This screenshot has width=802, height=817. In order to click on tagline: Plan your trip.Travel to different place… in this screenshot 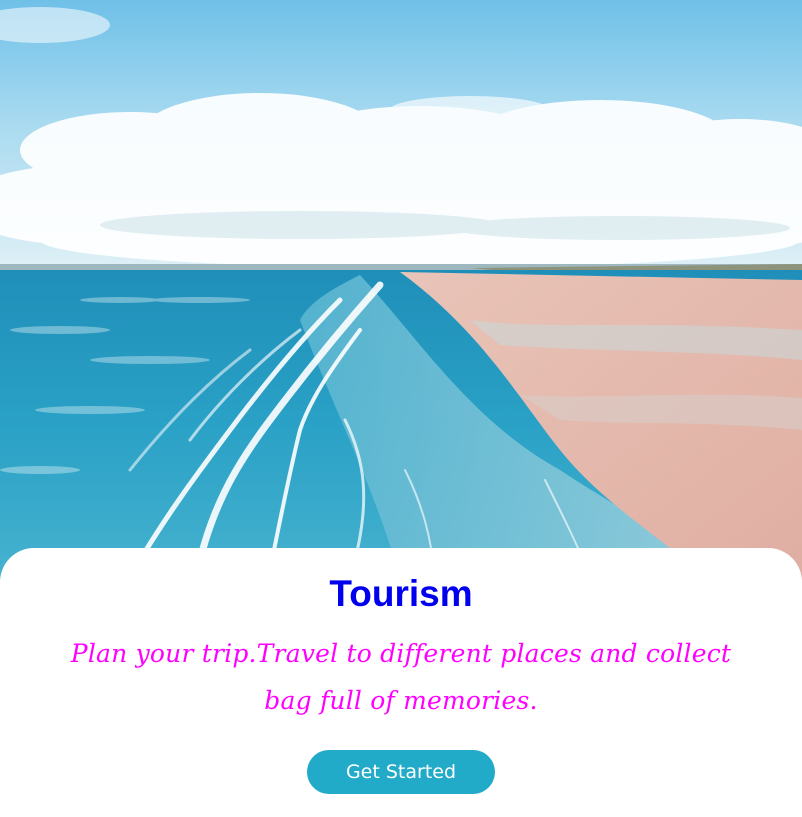, I will do `click(401, 677)`.